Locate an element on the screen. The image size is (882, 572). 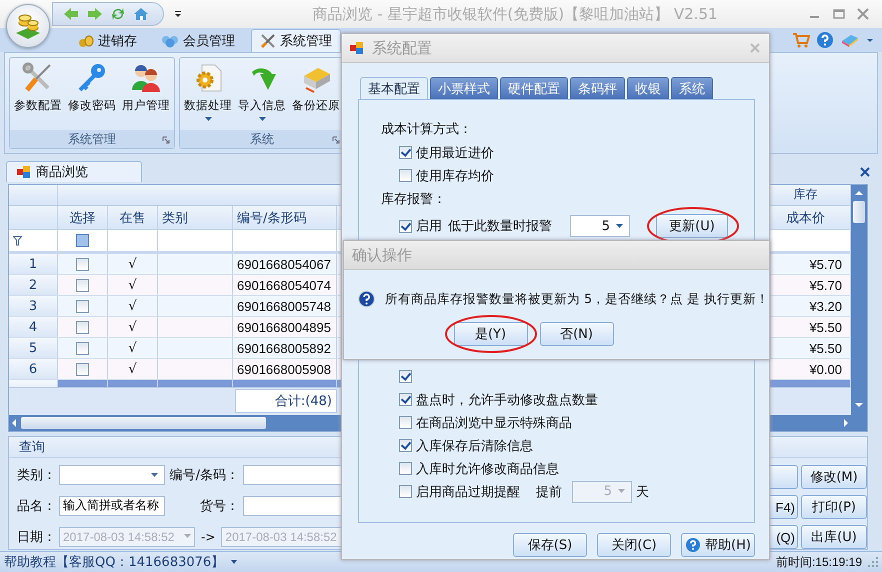
field-label: 提前 is located at coordinates (549, 492).